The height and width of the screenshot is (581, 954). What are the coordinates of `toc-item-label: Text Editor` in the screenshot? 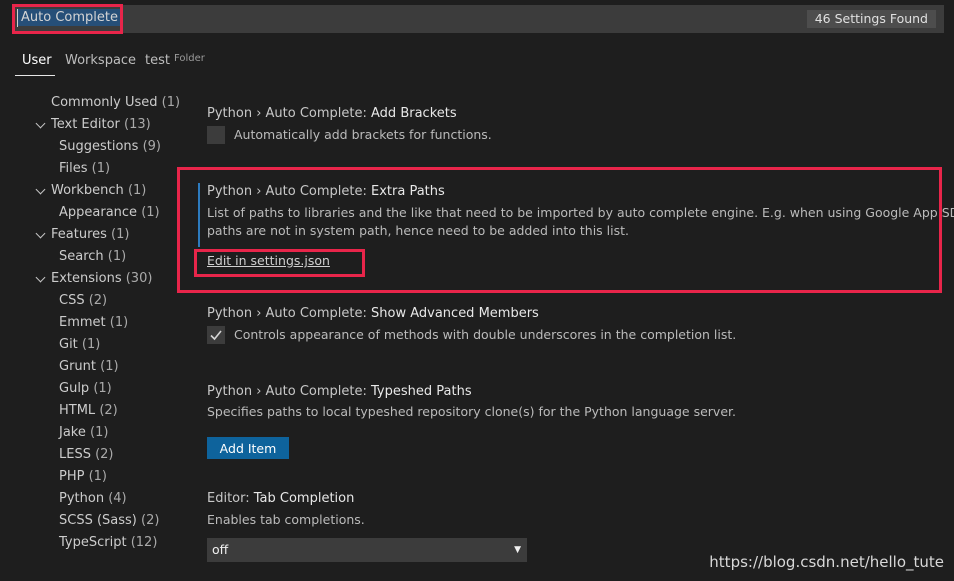 It's located at (88, 124).